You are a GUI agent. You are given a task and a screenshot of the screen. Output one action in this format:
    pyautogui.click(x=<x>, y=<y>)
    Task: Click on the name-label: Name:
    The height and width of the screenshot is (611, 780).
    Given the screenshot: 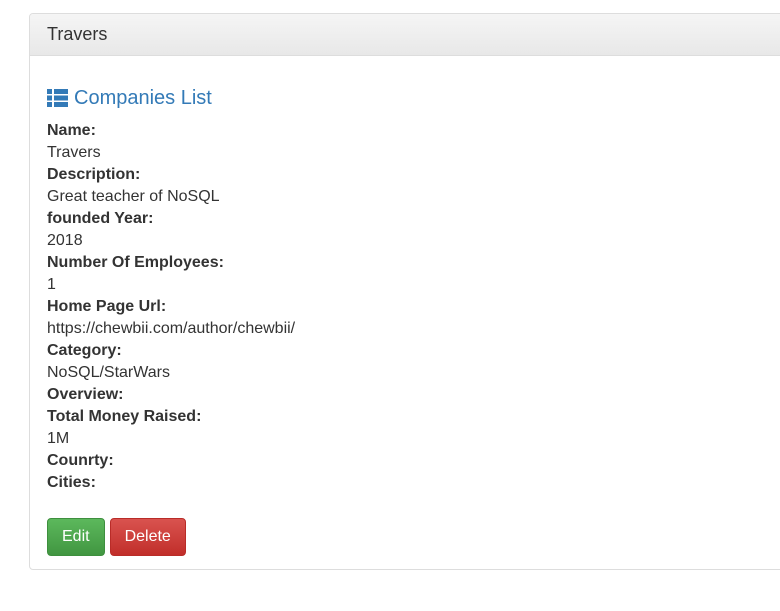 What is the action you would take?
    pyautogui.click(x=71, y=130)
    